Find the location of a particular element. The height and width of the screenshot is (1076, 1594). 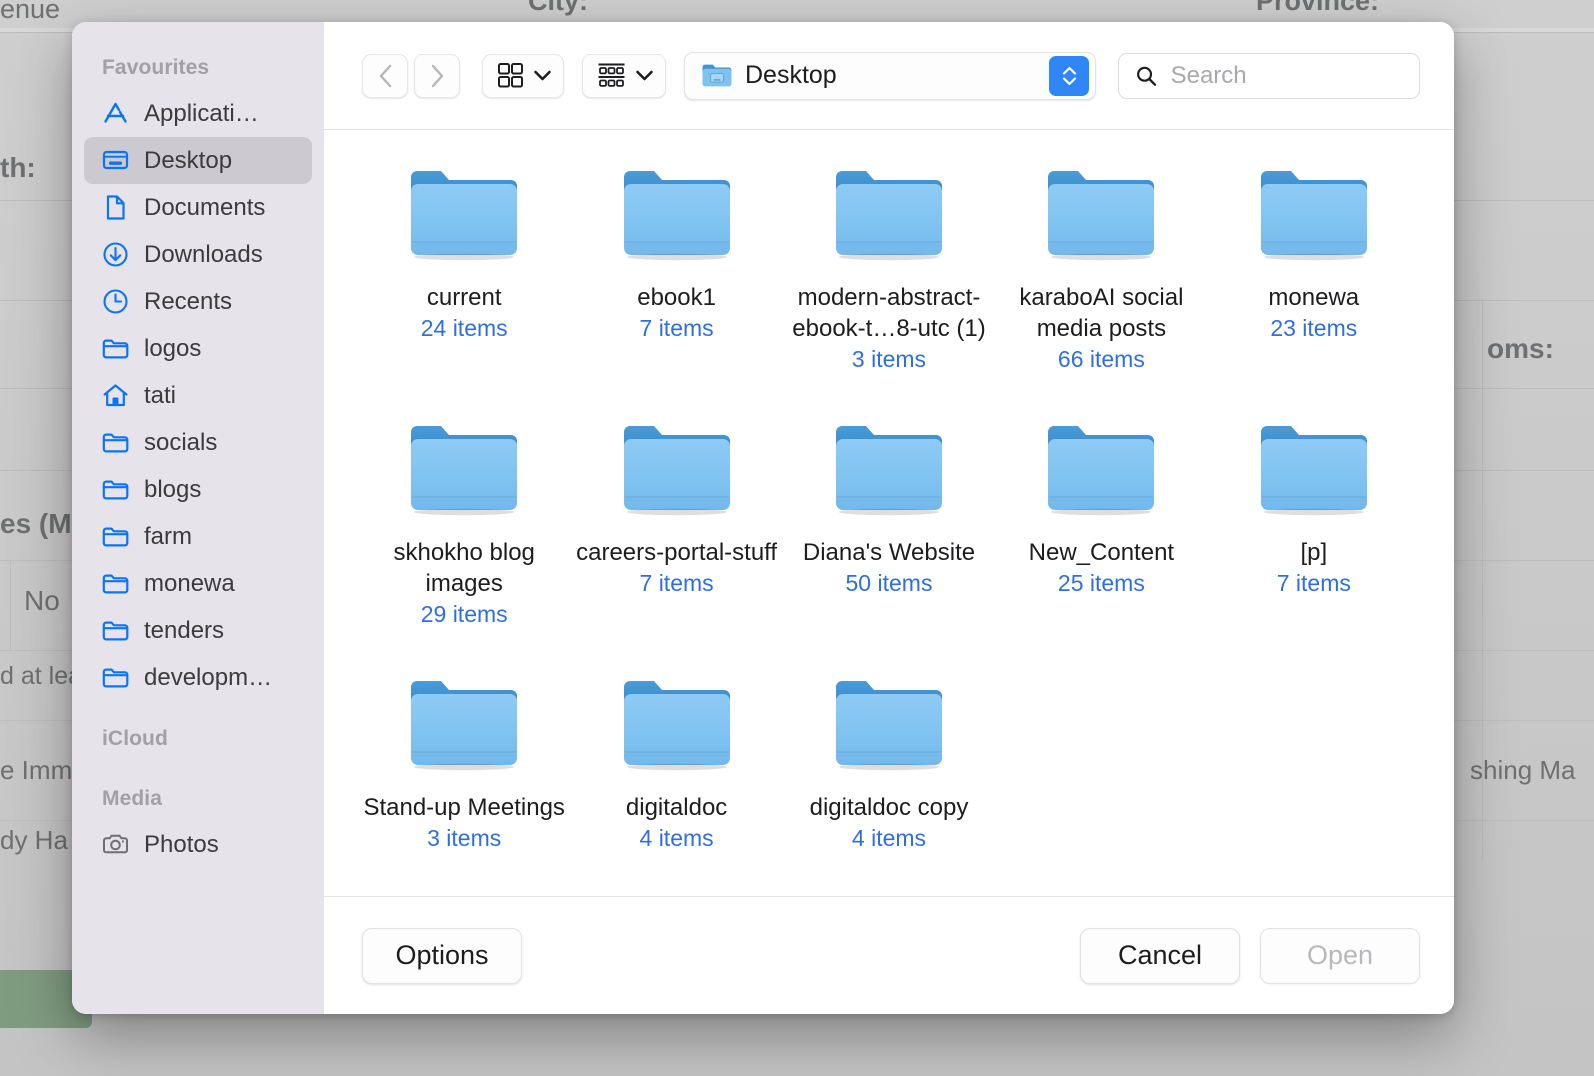

navigation-buttons is located at coordinates (411, 75).